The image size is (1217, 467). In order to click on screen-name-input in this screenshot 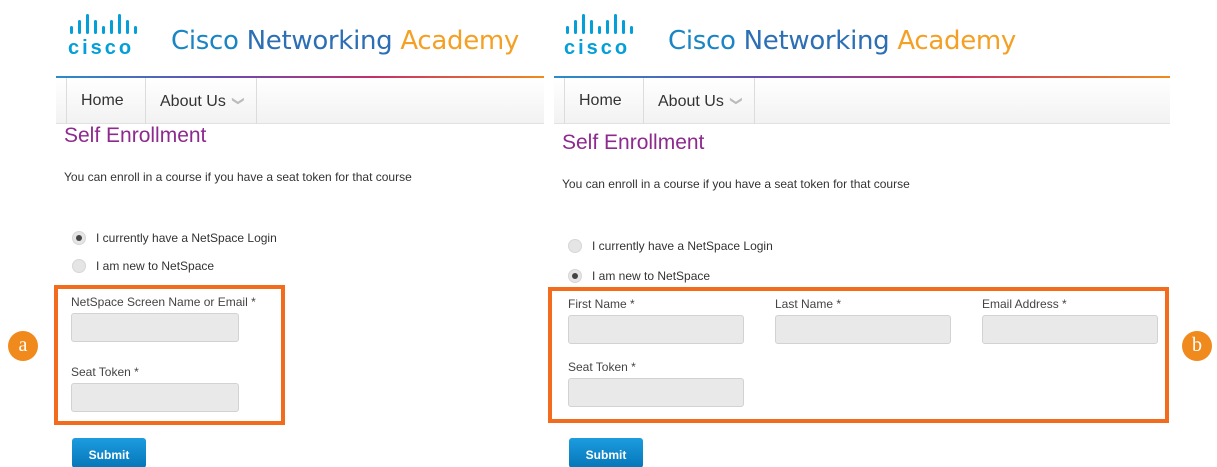, I will do `click(155, 327)`.